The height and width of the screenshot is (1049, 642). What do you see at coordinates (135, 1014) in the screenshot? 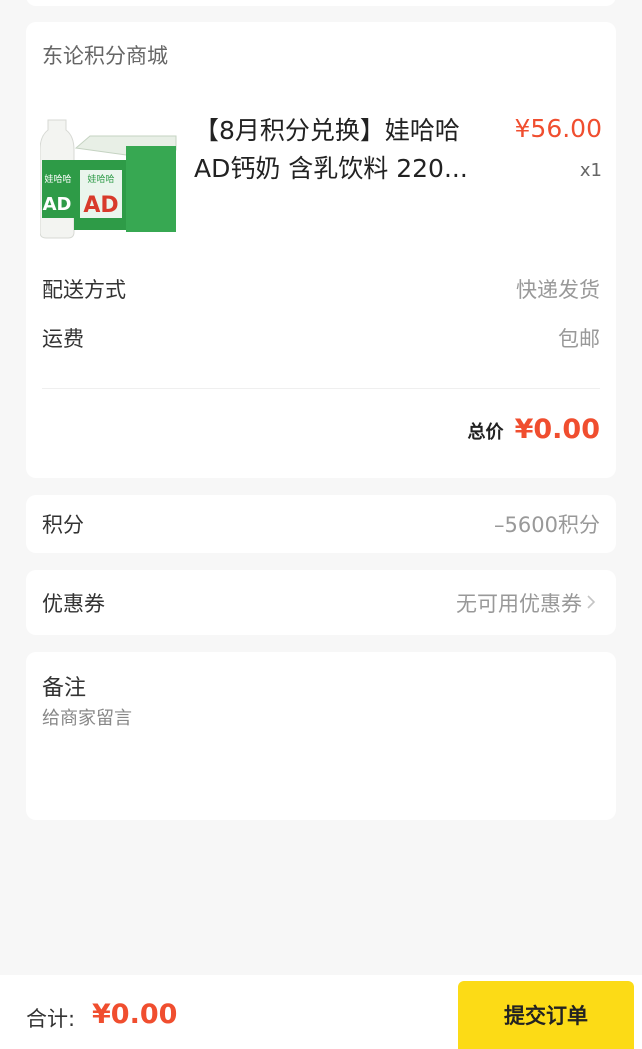
I see `sum-price: ¥0.00` at bounding box center [135, 1014].